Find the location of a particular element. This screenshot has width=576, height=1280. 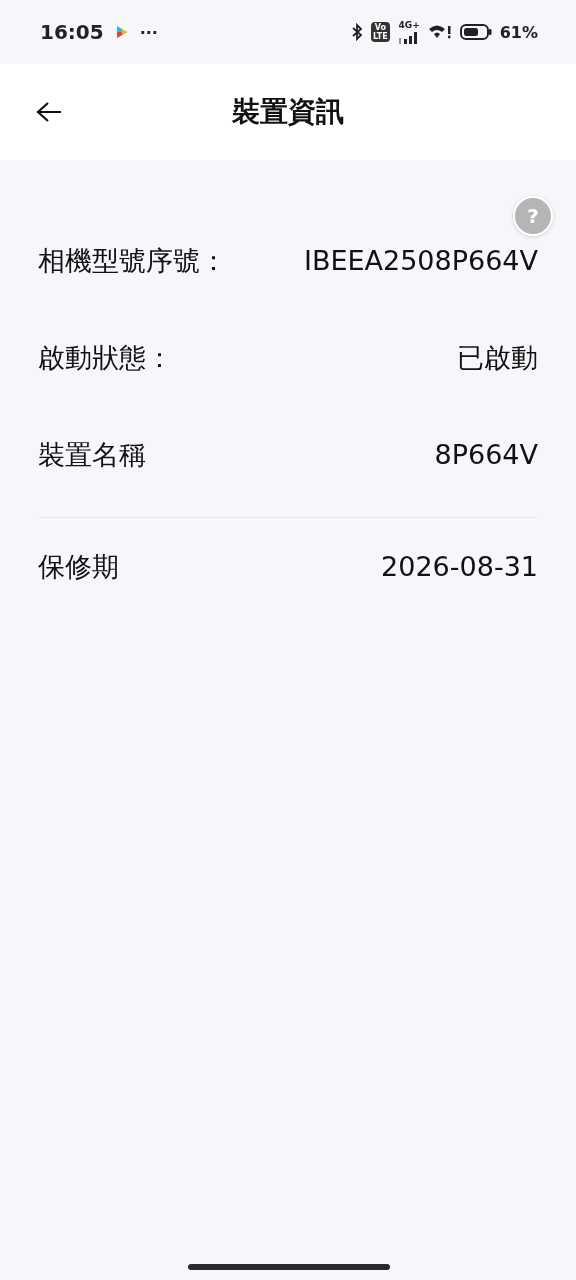

field-label: 相機型號序號： is located at coordinates (132, 260).